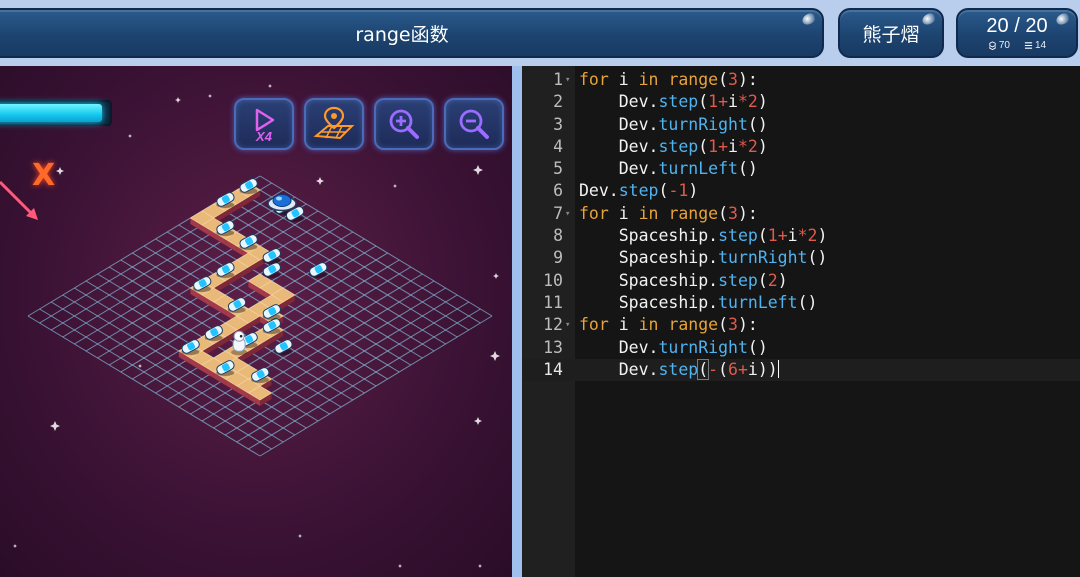  I want to click on code-text: Spaceship.turnLeft(), so click(698, 303).